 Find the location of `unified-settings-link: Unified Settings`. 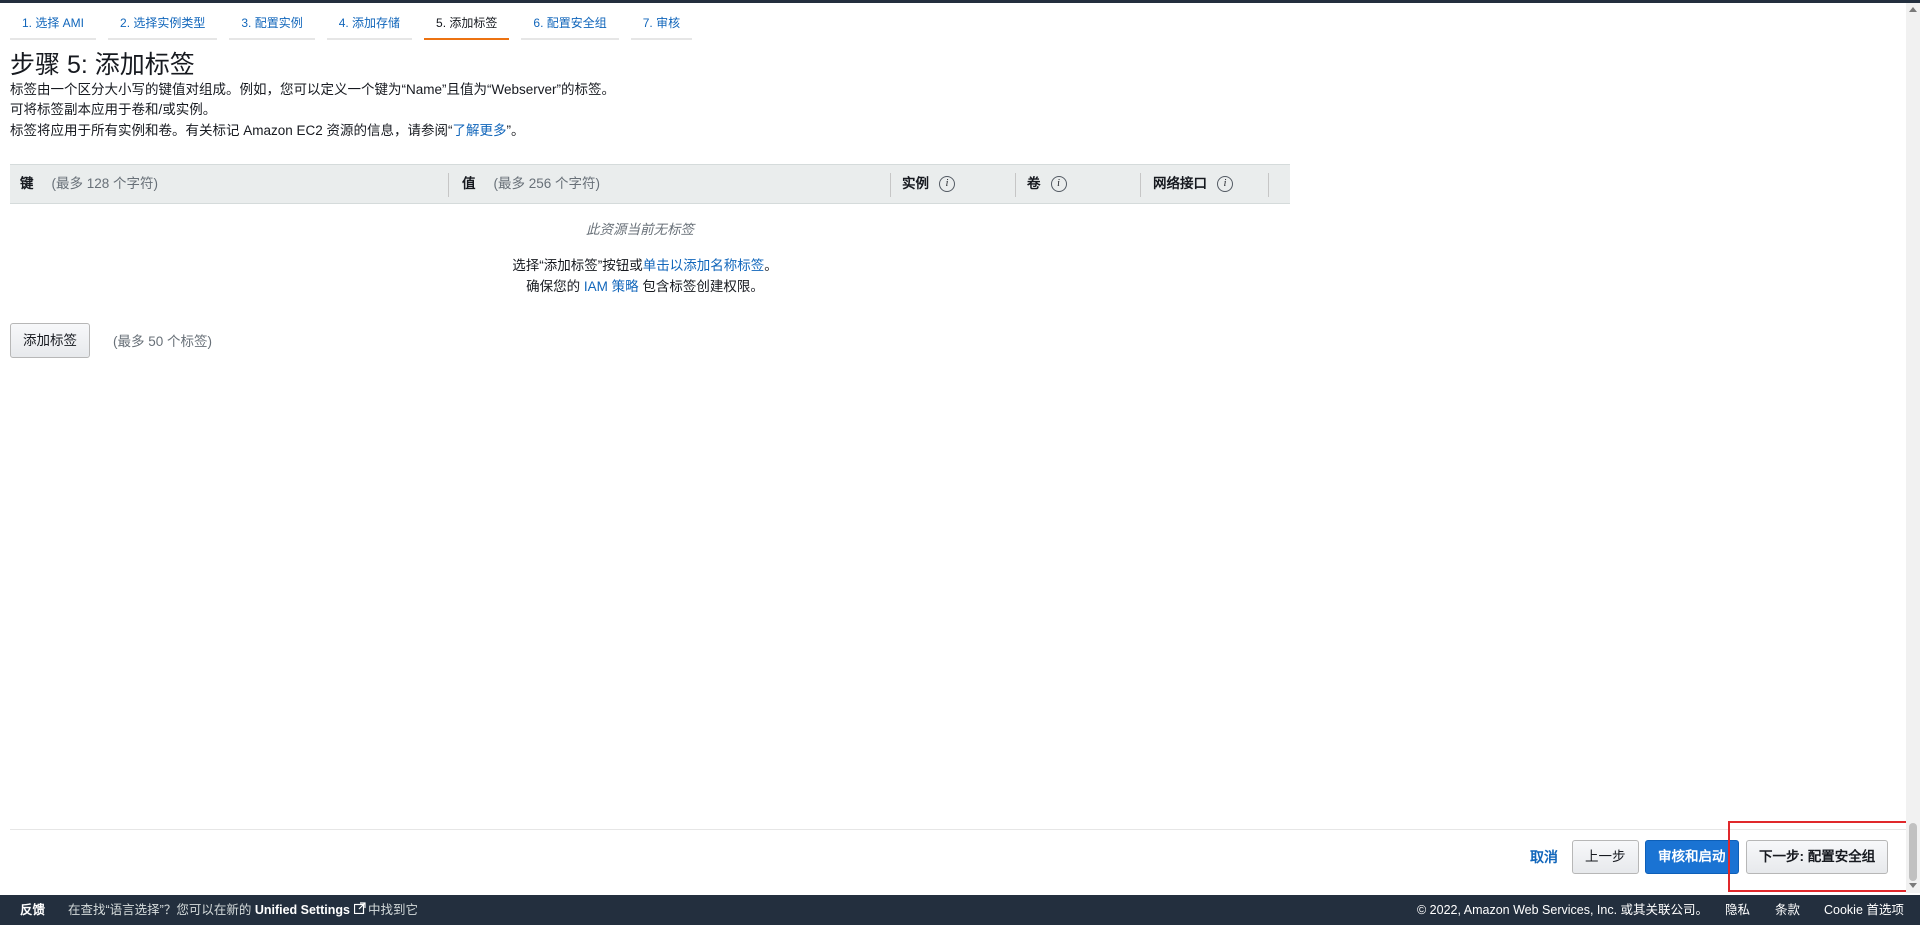

unified-settings-link: Unified Settings is located at coordinates (302, 910).